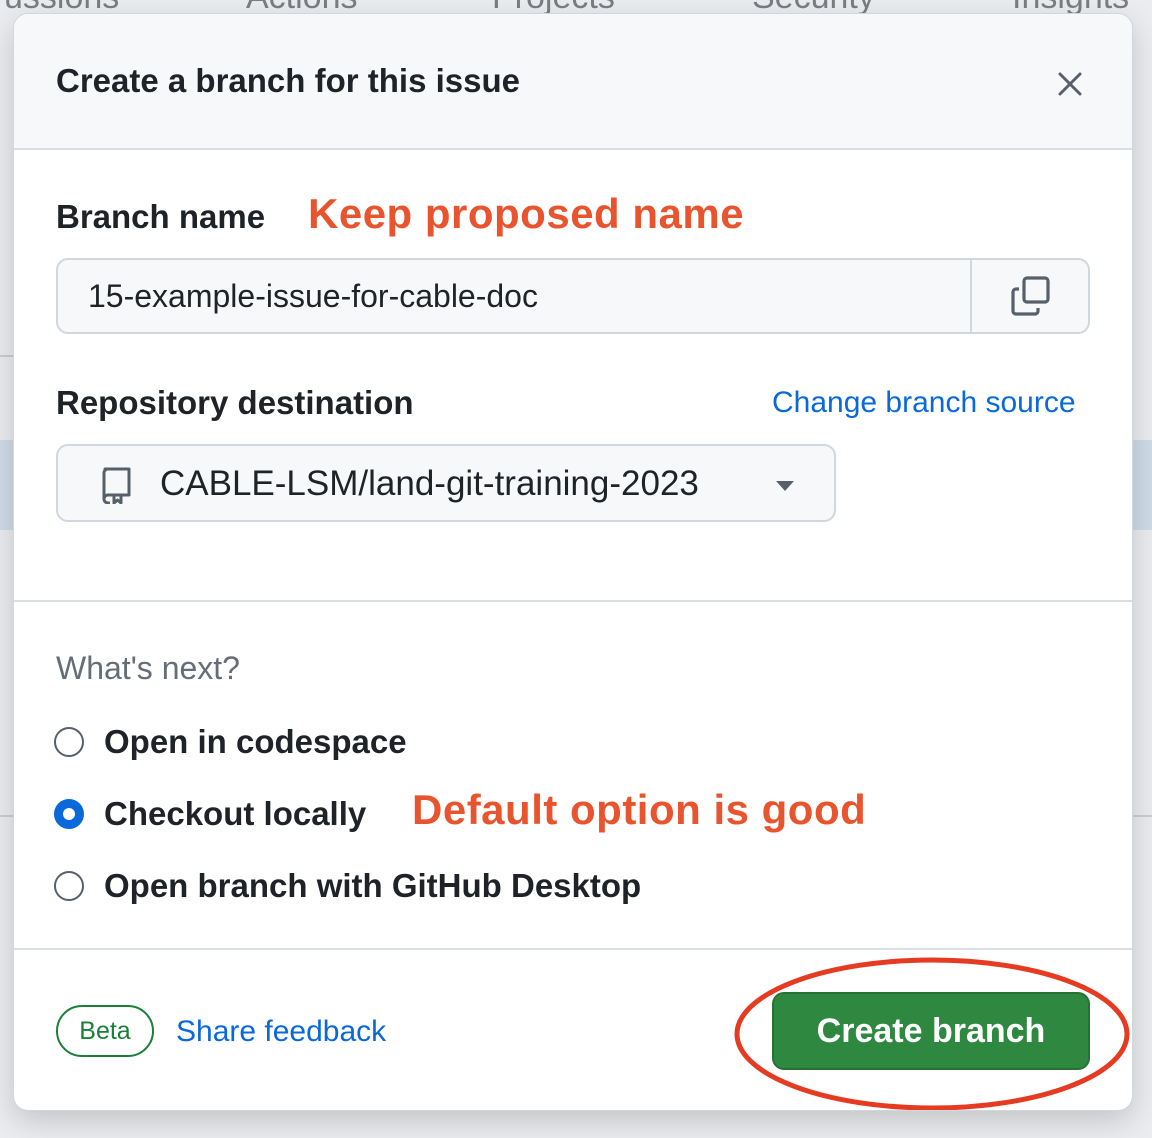 Image resolution: width=1152 pixels, height=1138 pixels. I want to click on copy-icon, so click(1030, 296).